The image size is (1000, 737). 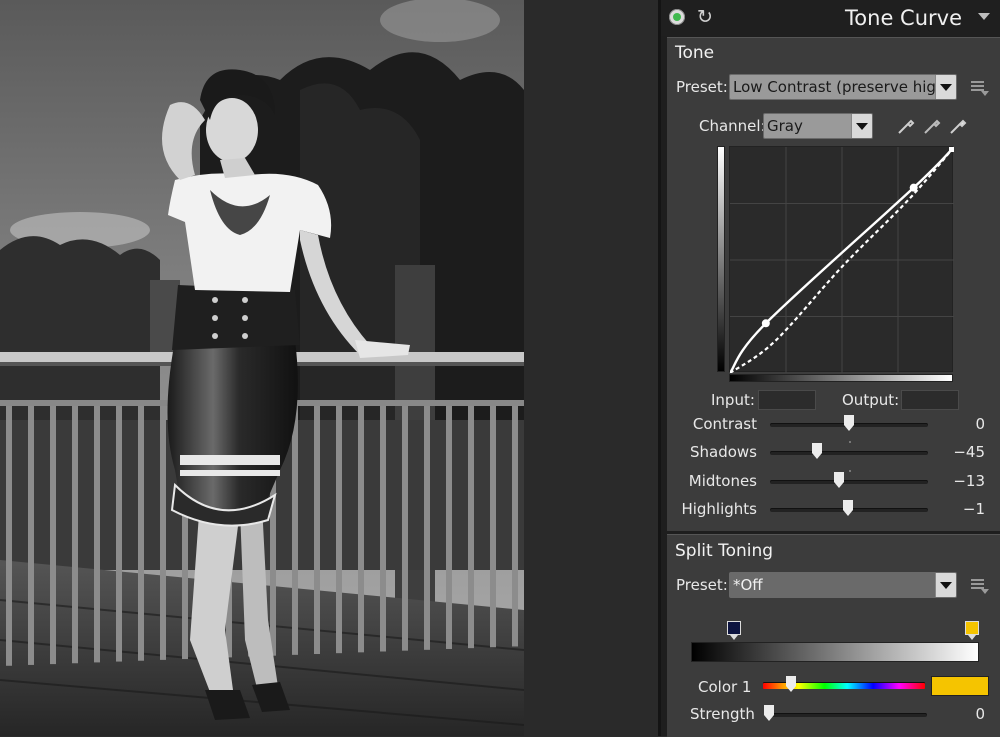 What do you see at coordinates (702, 585) in the screenshot?
I see `split-preset-label: Preset:` at bounding box center [702, 585].